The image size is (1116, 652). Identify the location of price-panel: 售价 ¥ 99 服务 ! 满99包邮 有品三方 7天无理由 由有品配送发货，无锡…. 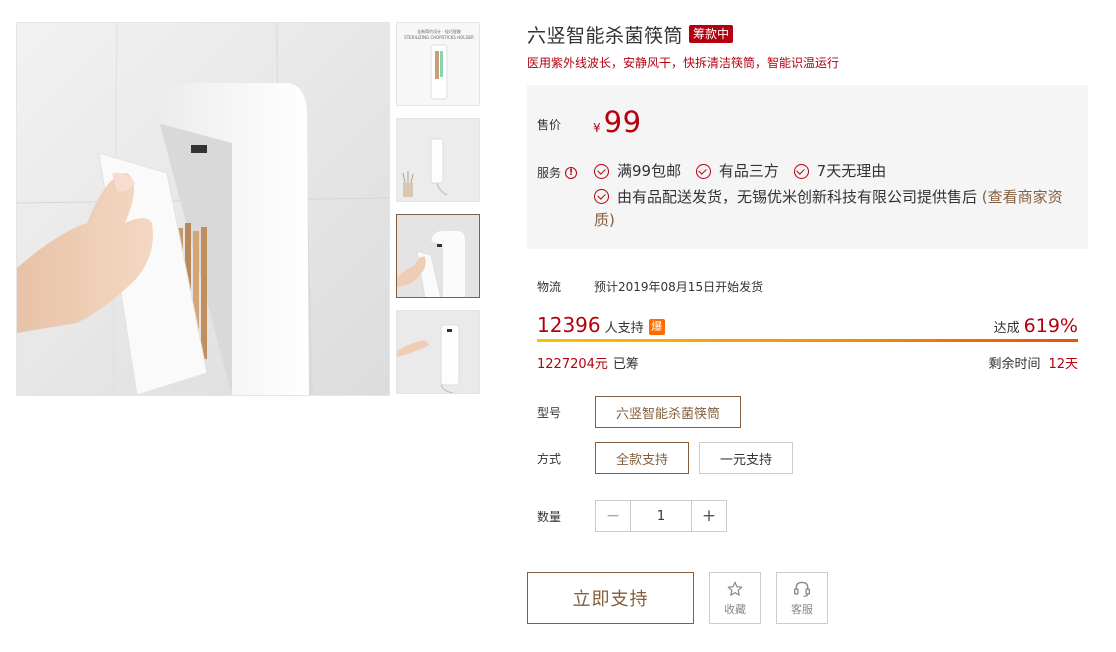
(807, 167).